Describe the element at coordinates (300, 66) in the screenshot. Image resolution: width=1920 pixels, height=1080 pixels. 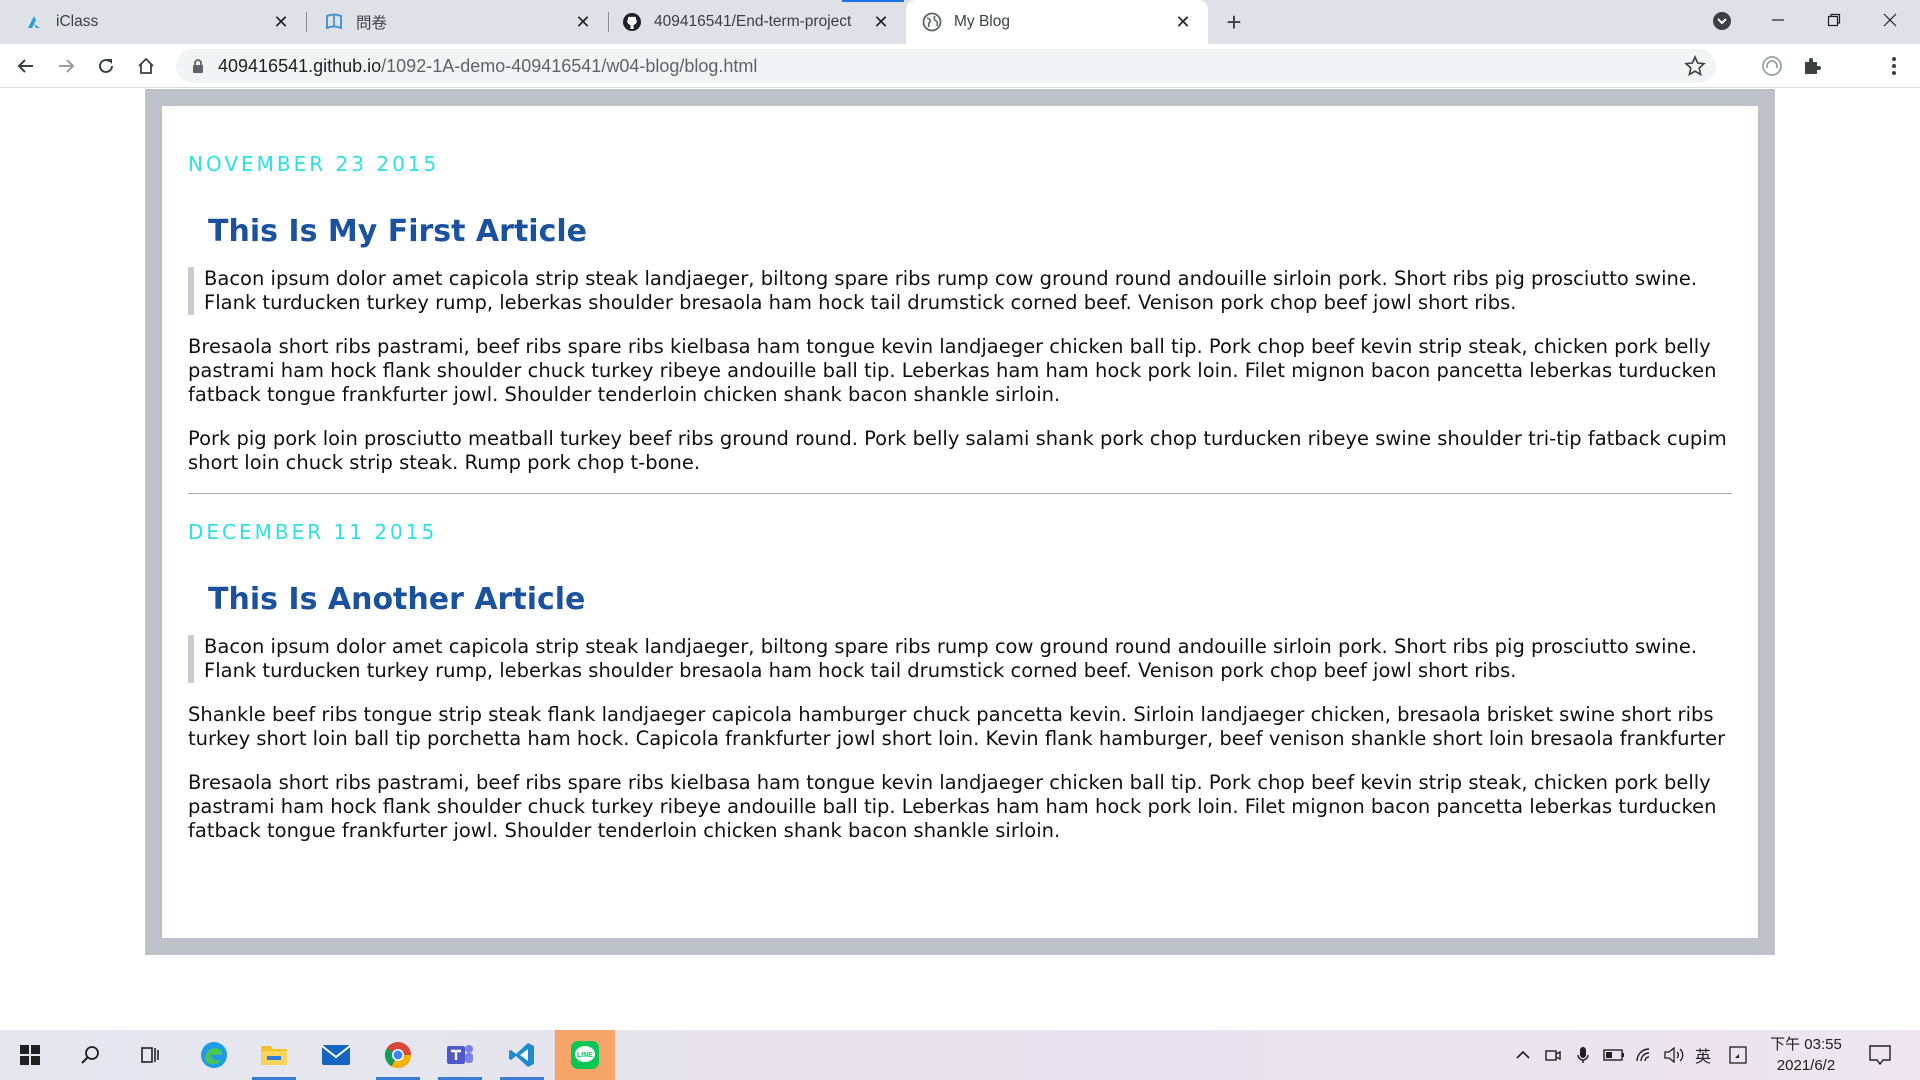
I see `url-host: 409416541.github.io` at that location.